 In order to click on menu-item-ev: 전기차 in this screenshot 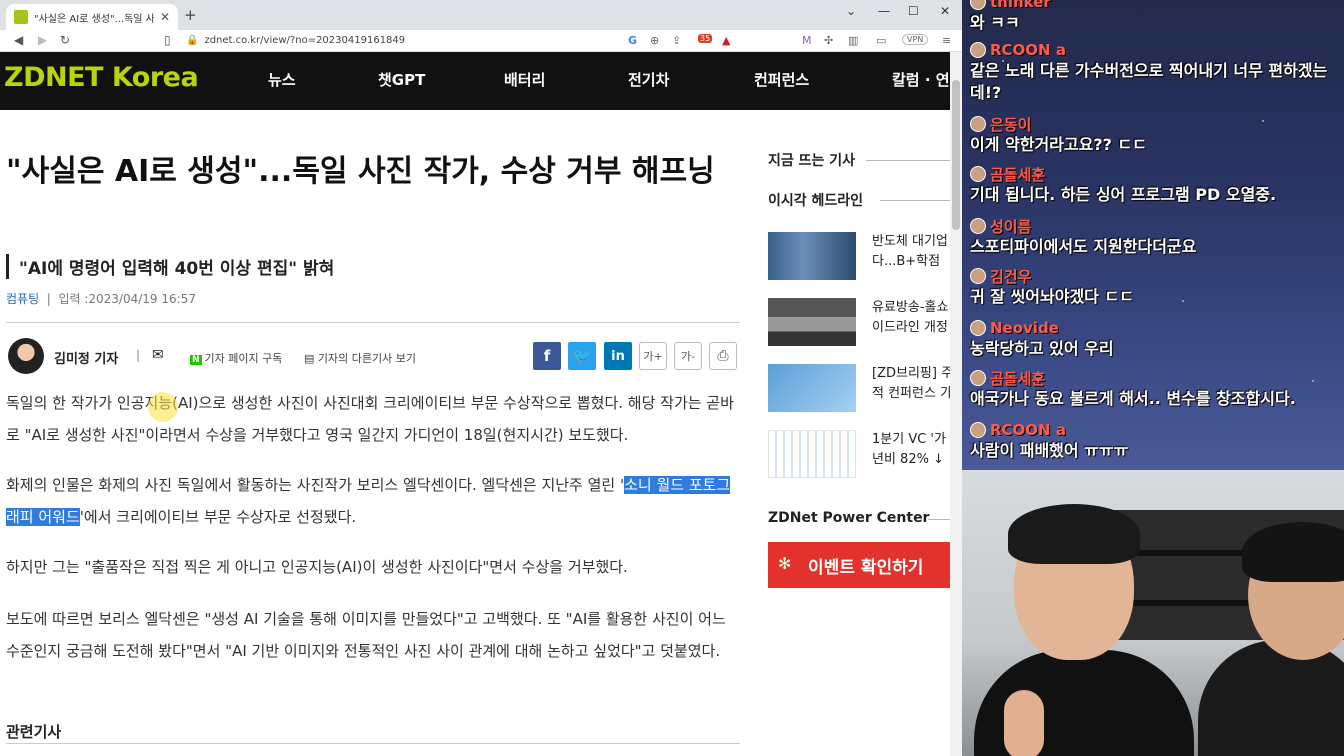, I will do `click(648, 79)`.